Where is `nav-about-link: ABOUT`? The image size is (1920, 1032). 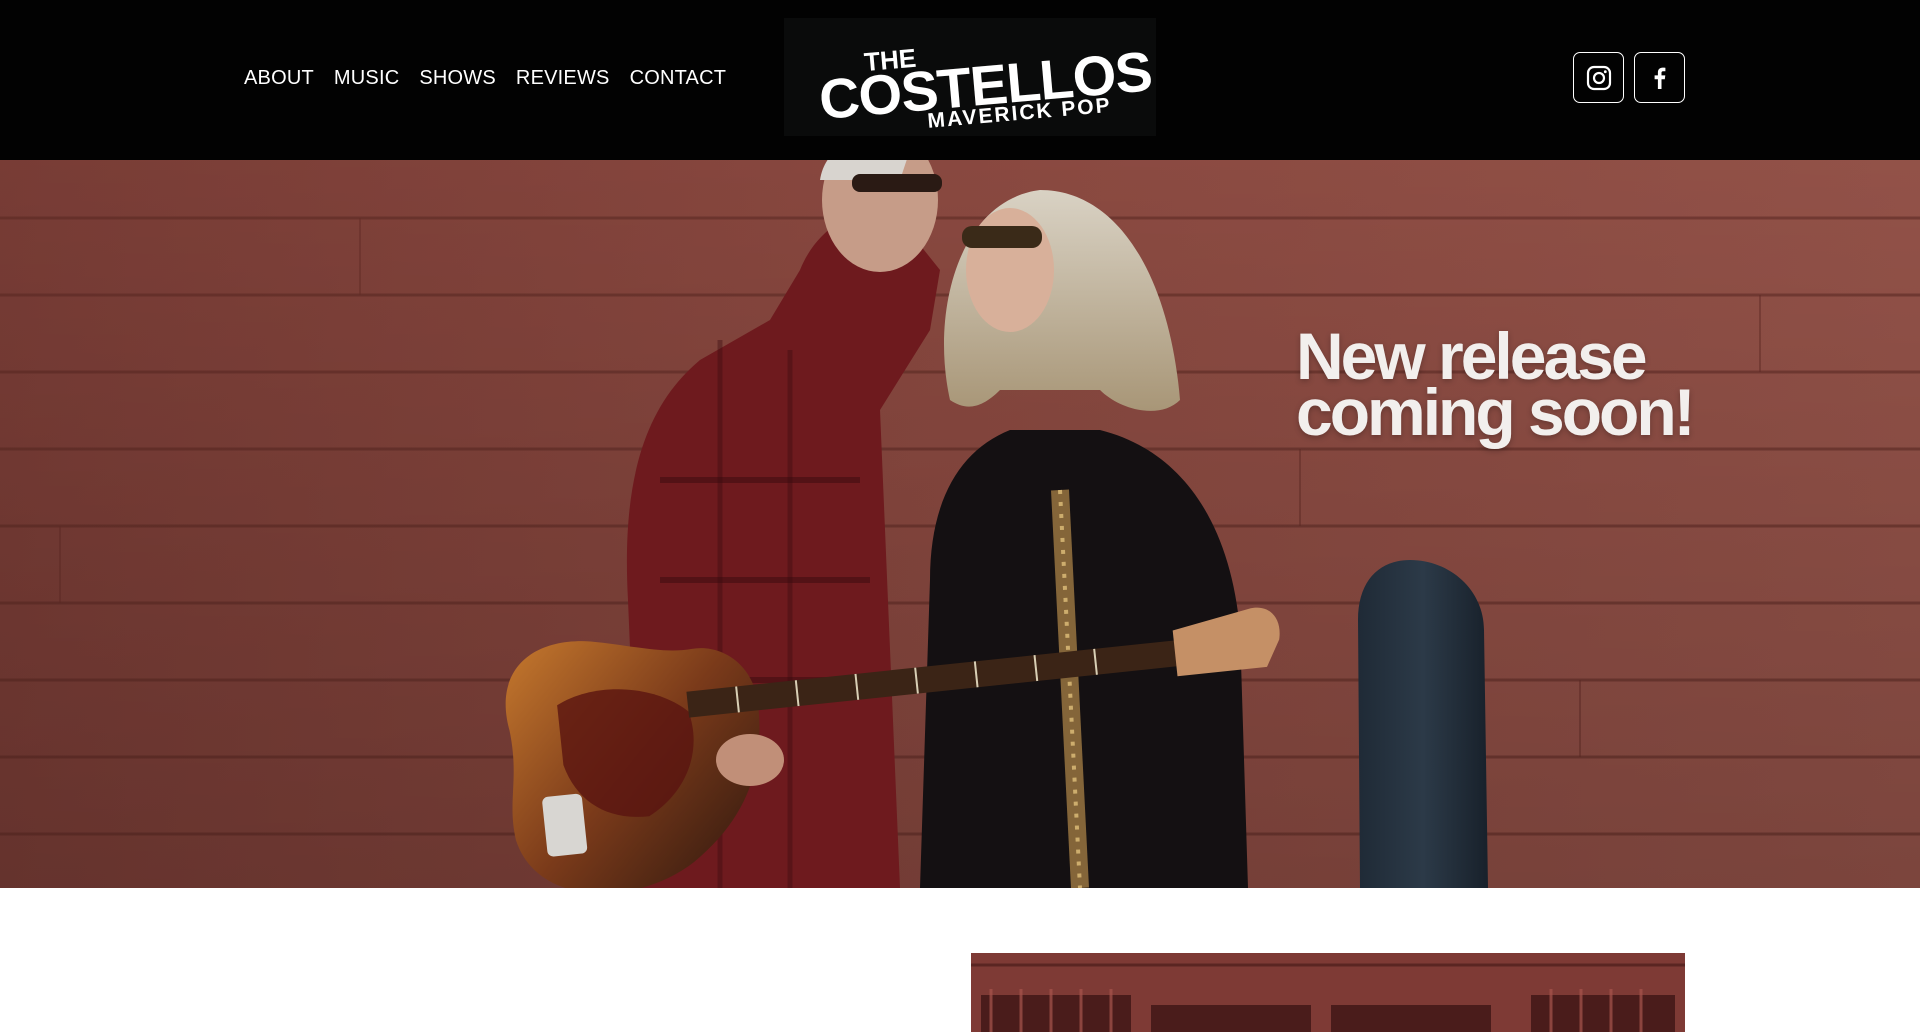 nav-about-link: ABOUT is located at coordinates (279, 78).